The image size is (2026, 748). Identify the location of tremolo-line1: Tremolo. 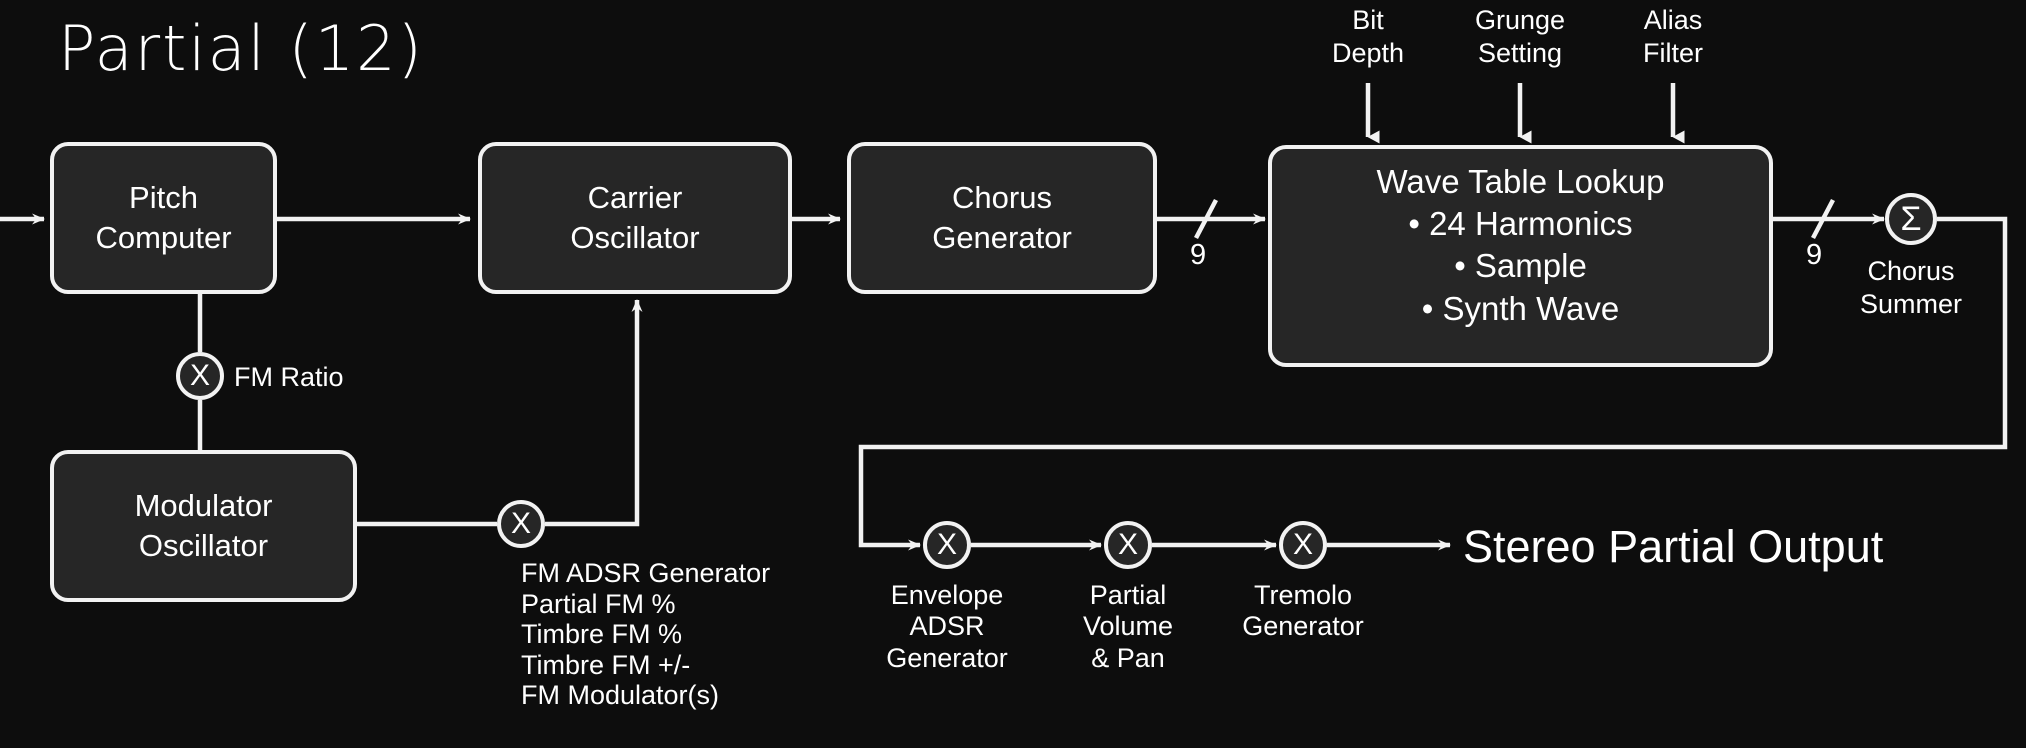
(1303, 595).